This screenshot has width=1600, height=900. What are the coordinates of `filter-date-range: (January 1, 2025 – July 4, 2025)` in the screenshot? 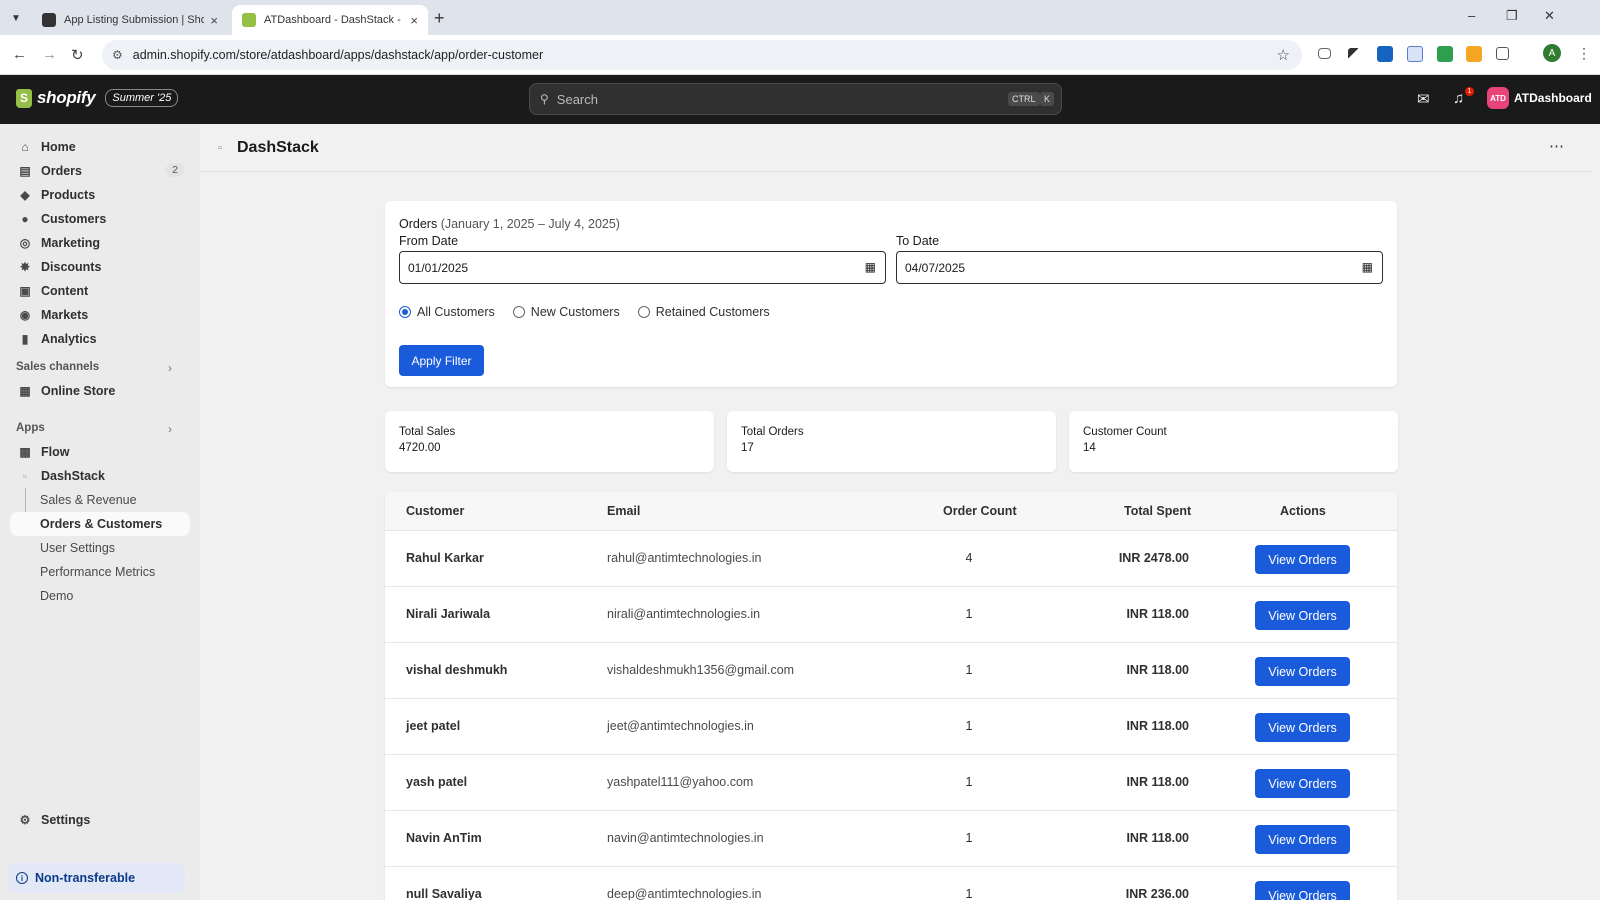 It's located at (530, 224).